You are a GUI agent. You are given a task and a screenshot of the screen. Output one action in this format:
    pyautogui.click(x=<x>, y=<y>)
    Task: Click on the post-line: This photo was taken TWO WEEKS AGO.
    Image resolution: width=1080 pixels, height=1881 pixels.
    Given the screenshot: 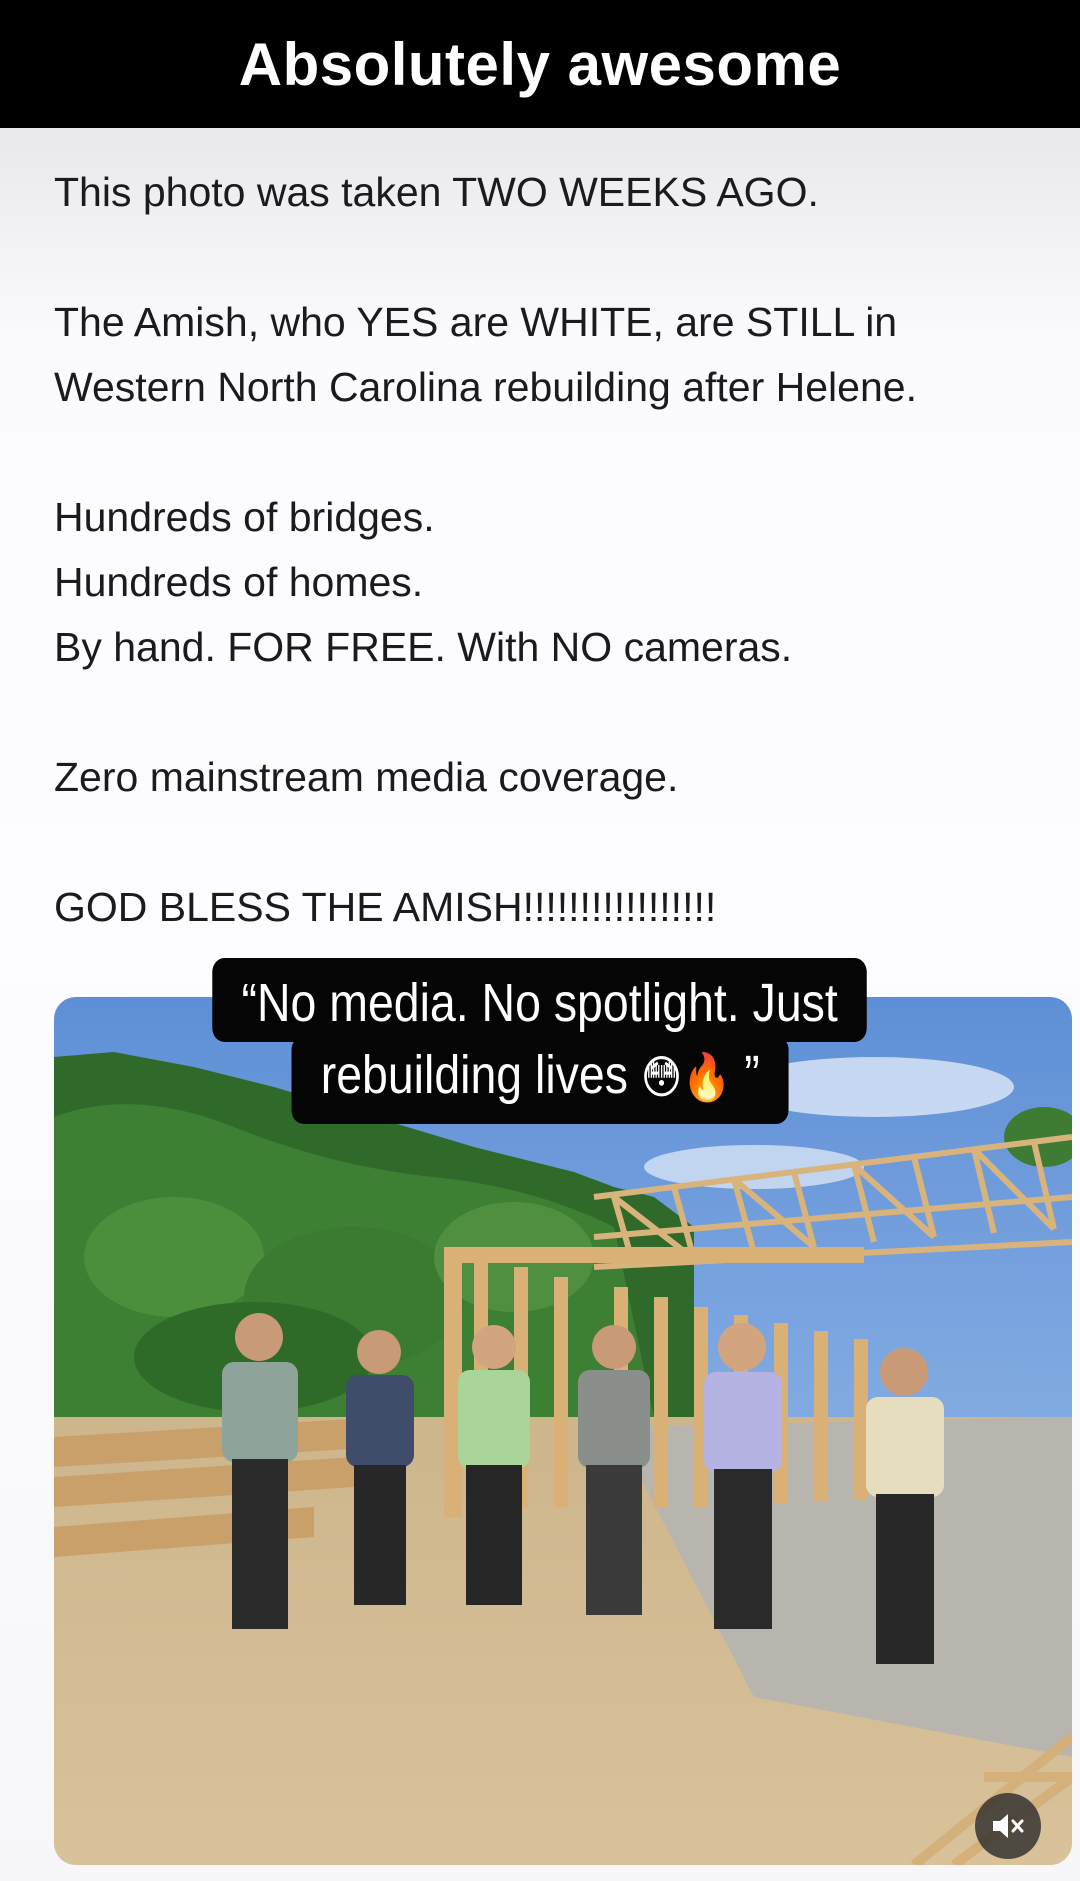 What is the action you would take?
    pyautogui.click(x=436, y=192)
    